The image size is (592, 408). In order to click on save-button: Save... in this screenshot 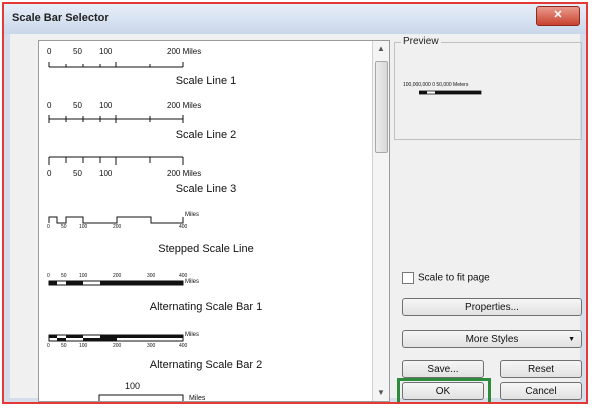, I will do `click(443, 369)`.